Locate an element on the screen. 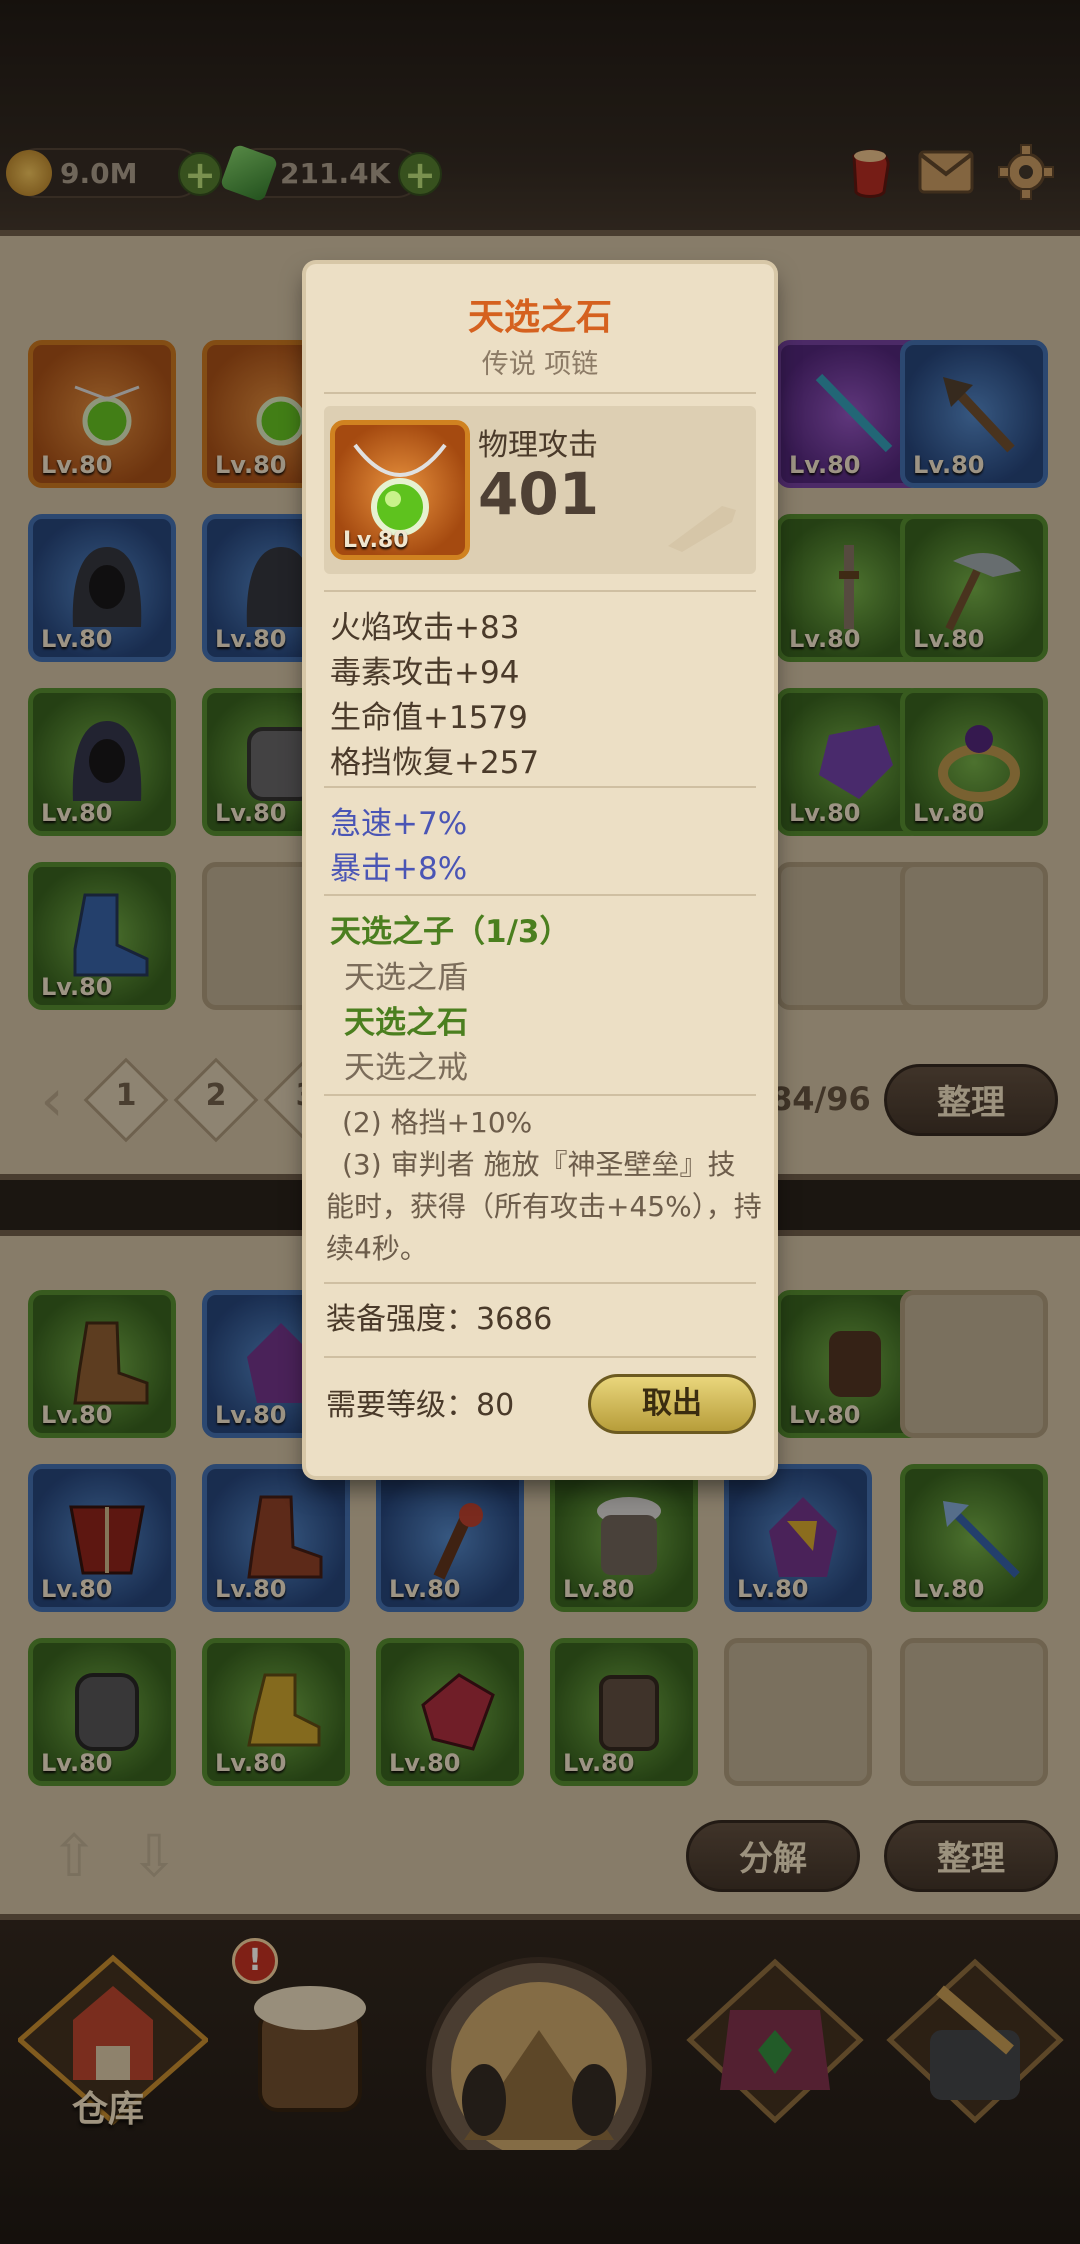 Image resolution: width=1080 pixels, height=2244 pixels. gold-coin-icon is located at coordinates (29, 173).